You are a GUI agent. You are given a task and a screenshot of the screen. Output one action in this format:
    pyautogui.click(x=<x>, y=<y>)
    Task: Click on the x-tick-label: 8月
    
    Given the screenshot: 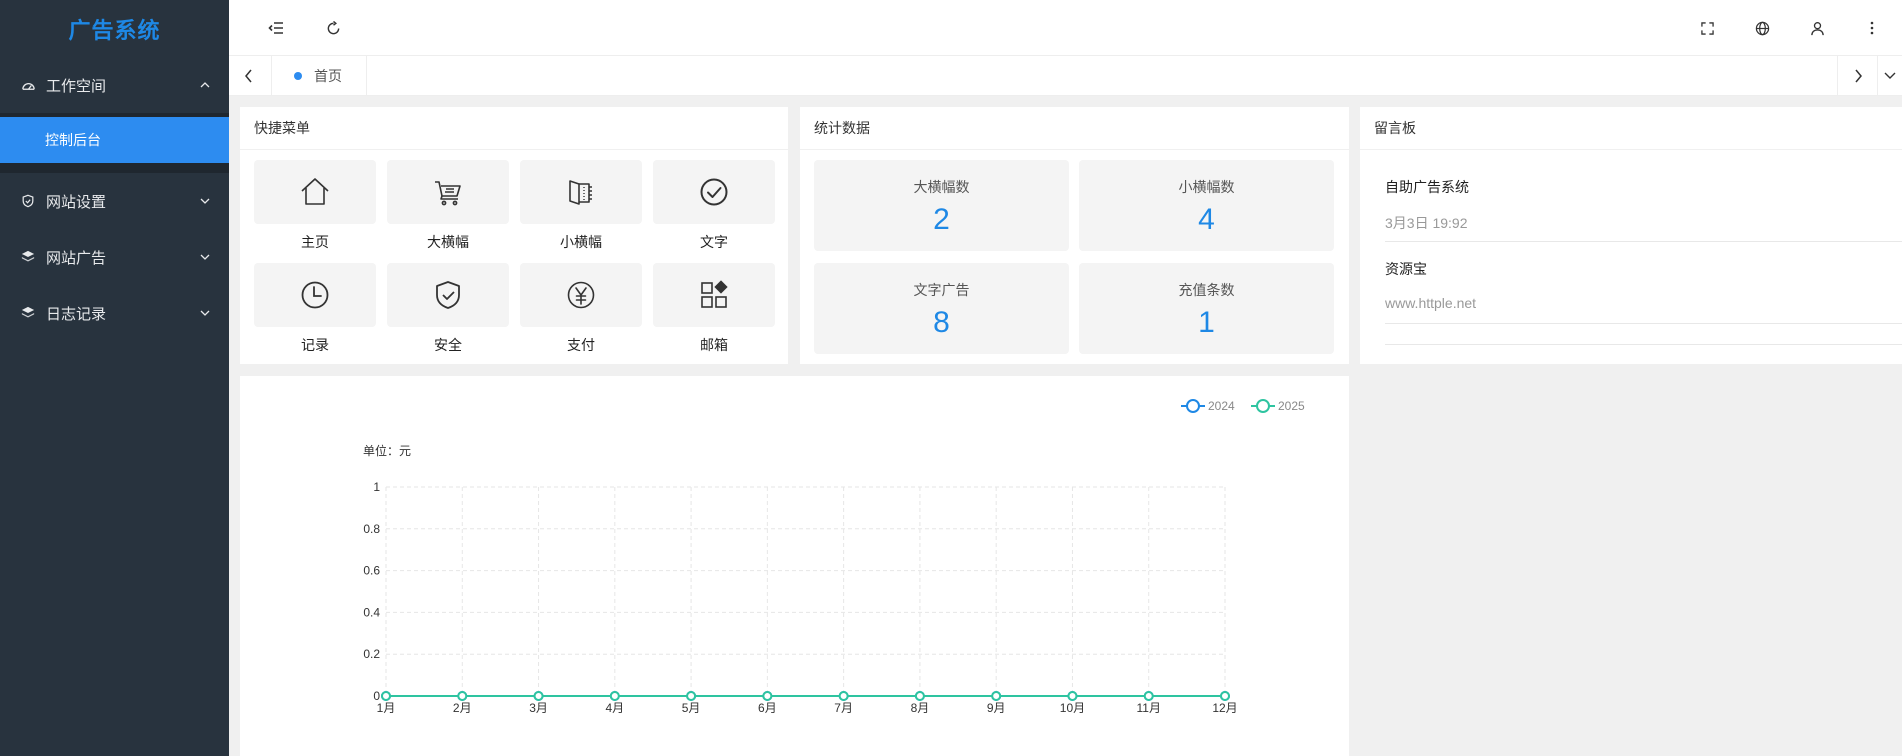 What is the action you would take?
    pyautogui.click(x=920, y=708)
    